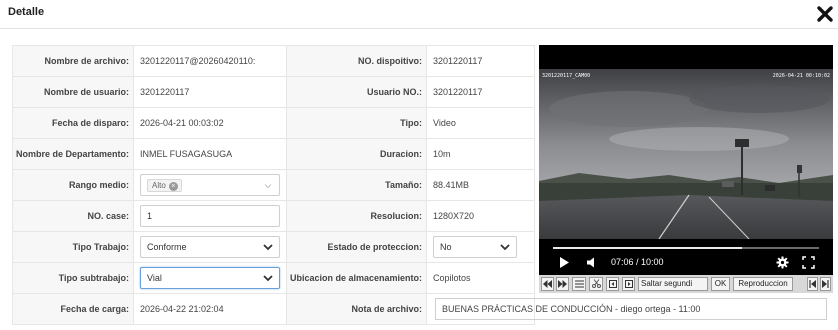 The height and width of the screenshot is (330, 838). What do you see at coordinates (419, 15) in the screenshot?
I see `dialog-header: Detalle` at bounding box center [419, 15].